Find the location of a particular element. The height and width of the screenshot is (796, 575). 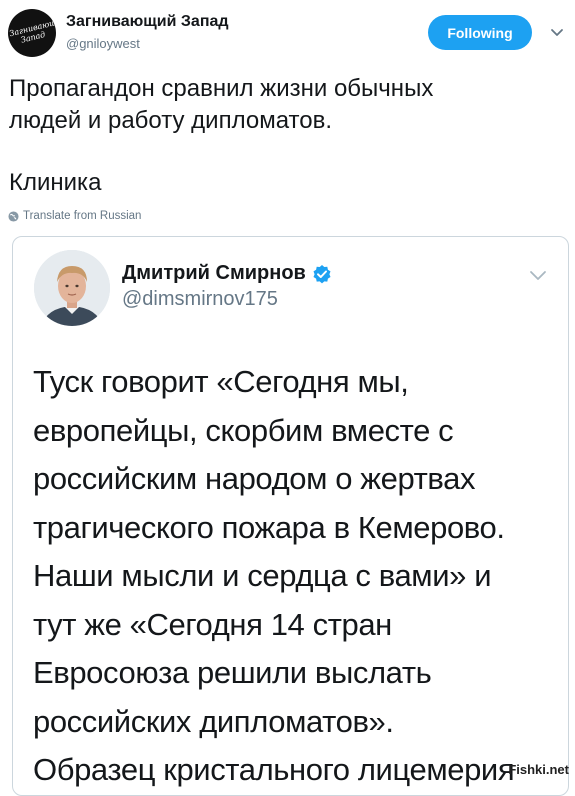

quoted-text-line: российским народом о жертвах is located at coordinates (254, 478).